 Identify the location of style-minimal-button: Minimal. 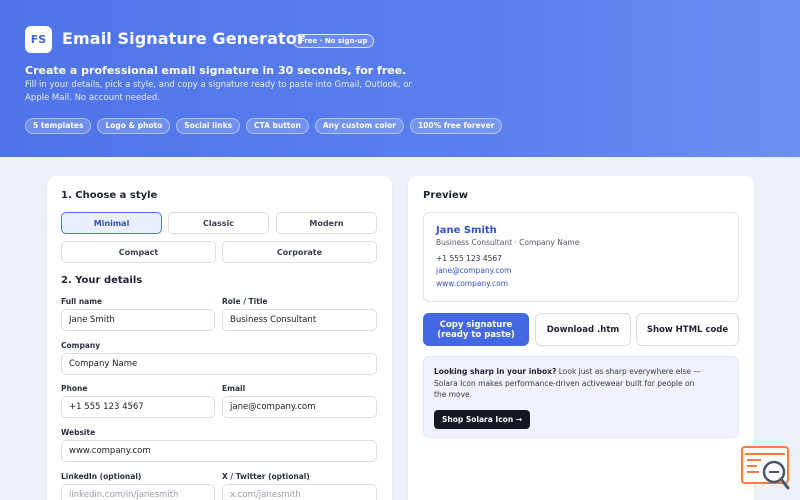
(111, 223).